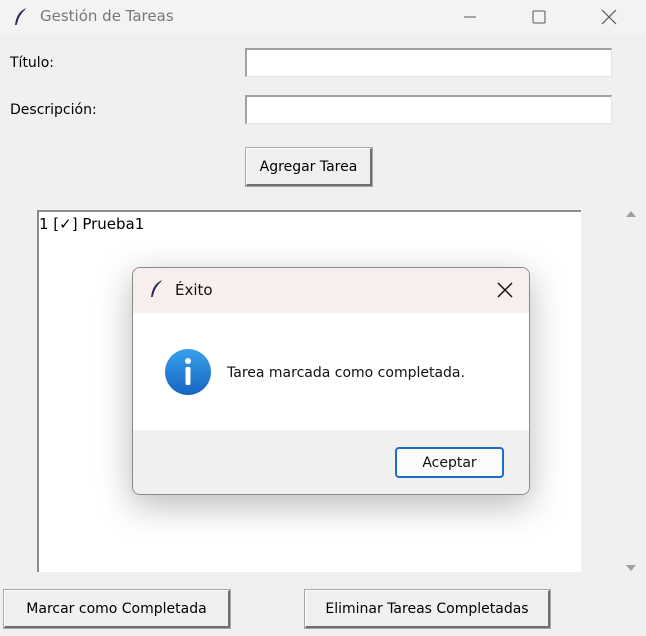 Image resolution: width=646 pixels, height=636 pixels. What do you see at coordinates (107, 16) in the screenshot?
I see `window-title: Gestión de Tareas` at bounding box center [107, 16].